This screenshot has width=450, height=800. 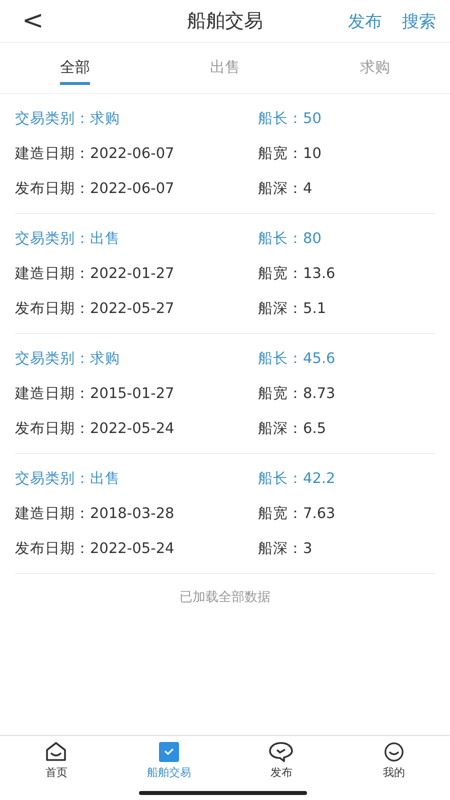 What do you see at coordinates (286, 189) in the screenshot?
I see `ship-depth: 船深：4` at bounding box center [286, 189].